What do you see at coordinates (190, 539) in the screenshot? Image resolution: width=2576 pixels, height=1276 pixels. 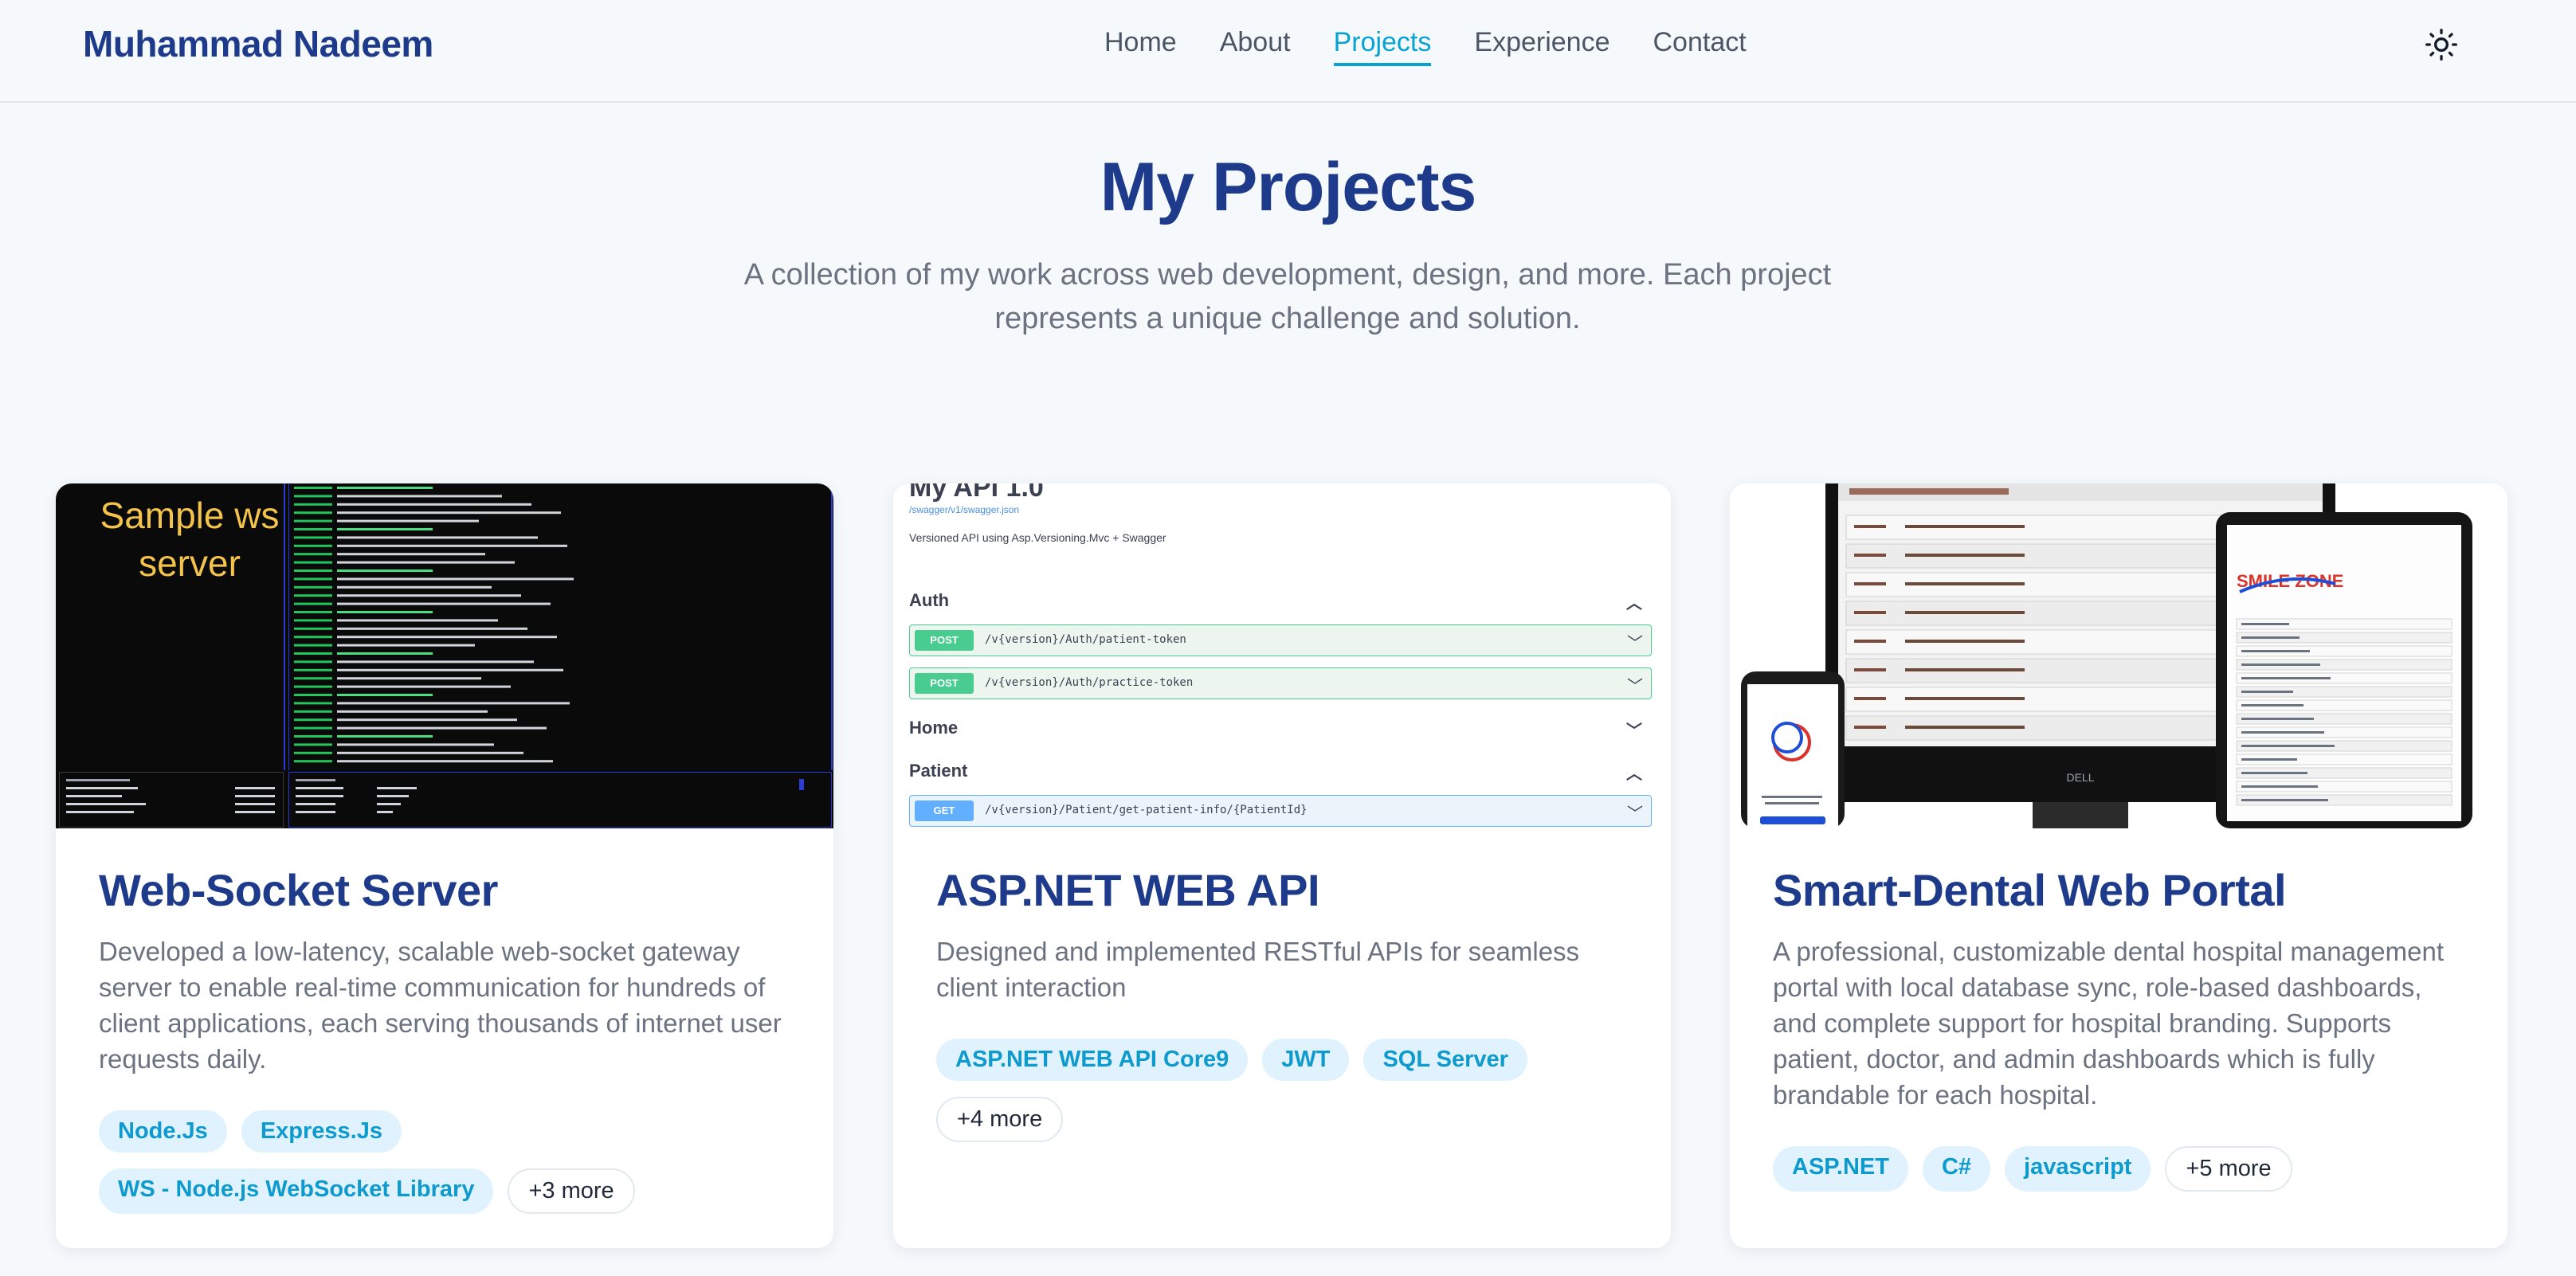 I see `terminal-overlay-text: Sample ws server` at bounding box center [190, 539].